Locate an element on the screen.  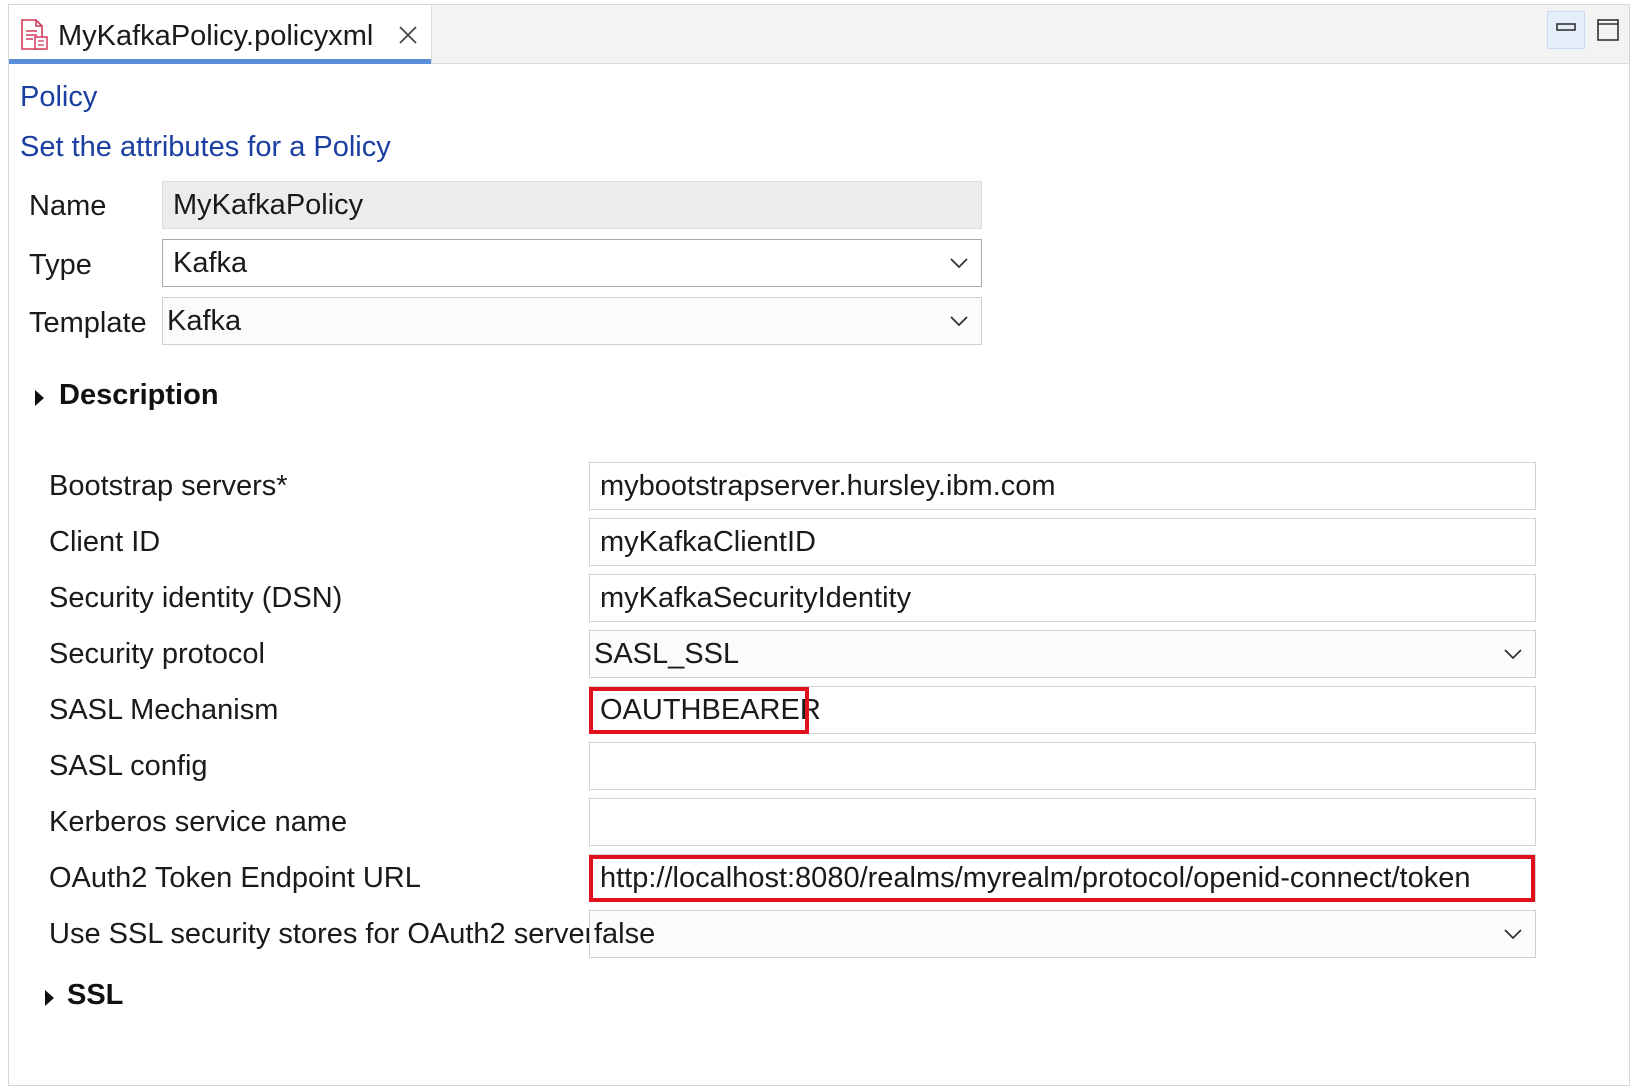
name-value: MyKafkaPolicy is located at coordinates (268, 205).